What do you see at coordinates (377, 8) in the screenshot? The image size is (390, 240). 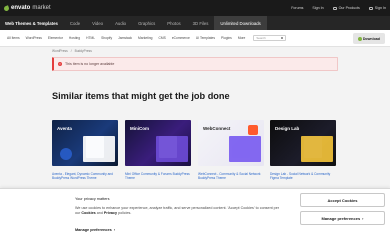 I see `account-signin-link: Sign In` at bounding box center [377, 8].